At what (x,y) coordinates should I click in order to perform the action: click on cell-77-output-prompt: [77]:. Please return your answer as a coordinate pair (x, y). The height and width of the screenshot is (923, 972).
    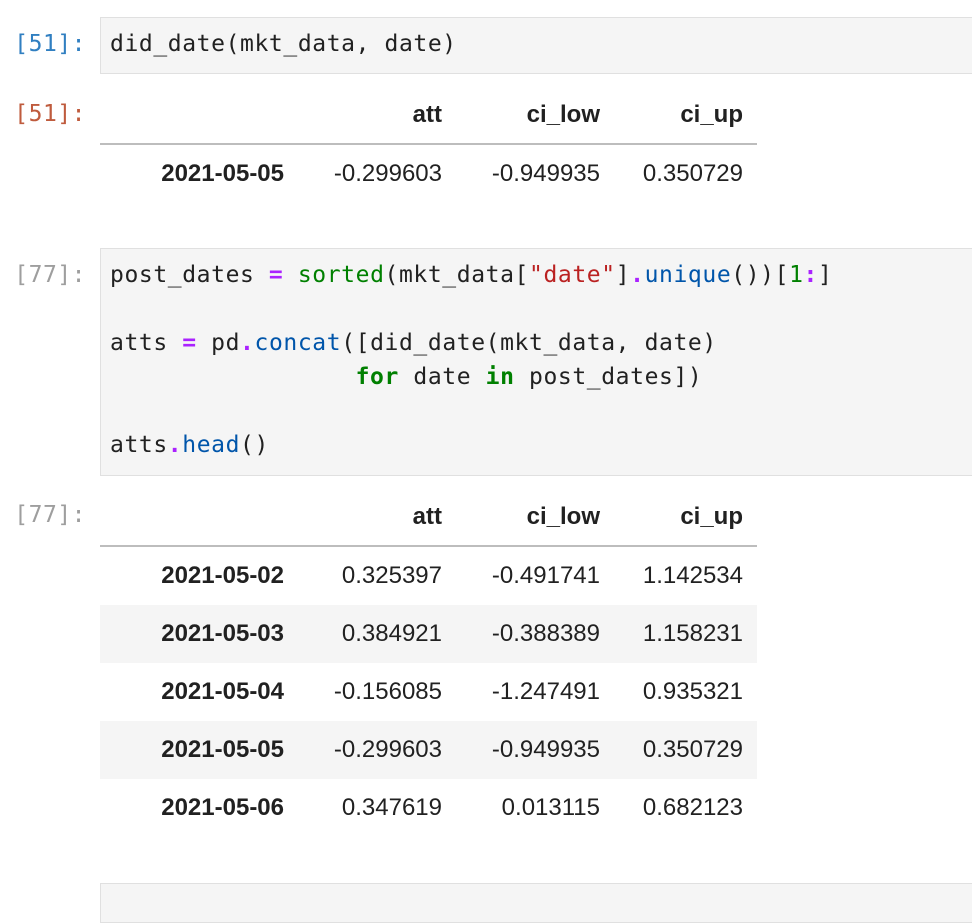
    Looking at the image, I should click on (50, 515).